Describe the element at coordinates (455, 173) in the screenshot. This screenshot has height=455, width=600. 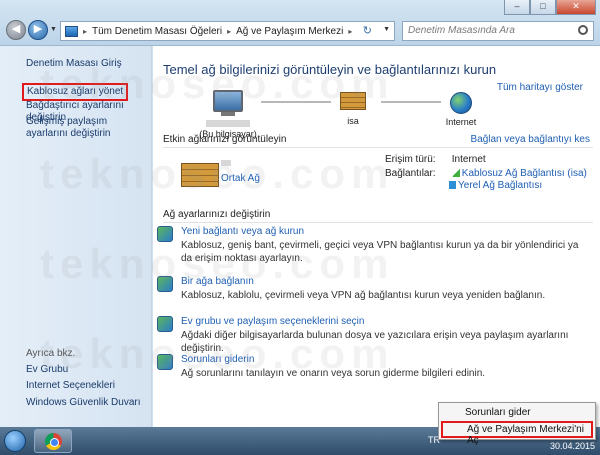
I see `wifi-signal-icon` at that location.